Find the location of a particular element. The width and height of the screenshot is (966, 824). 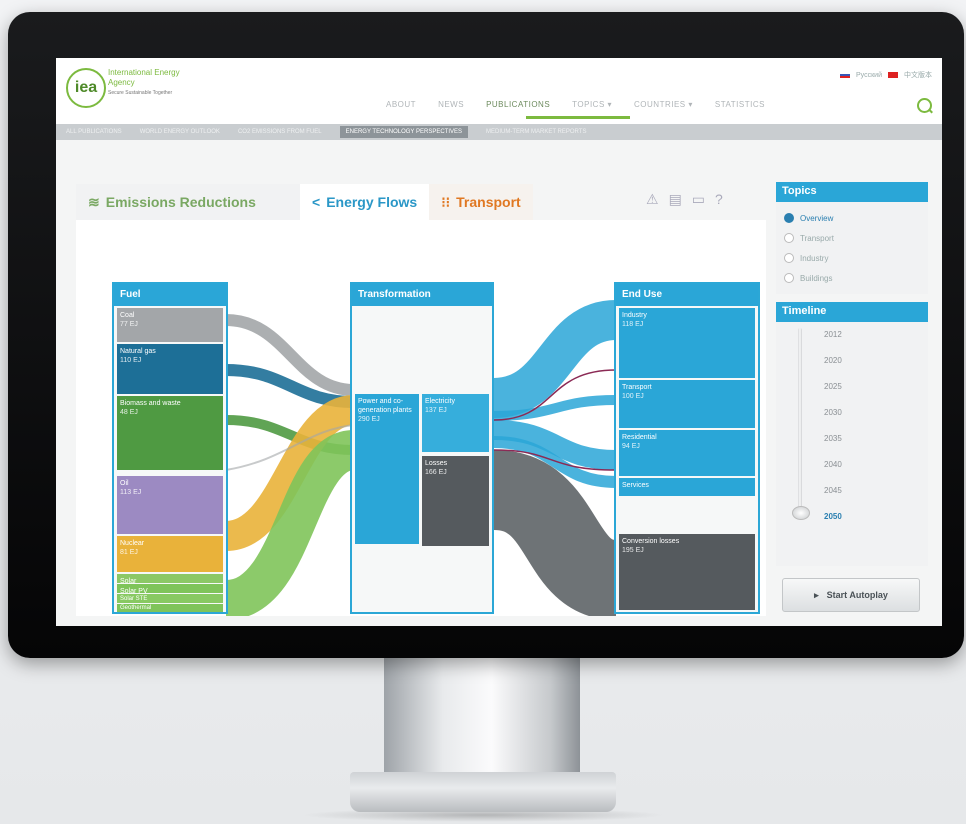

nav-countries: COUNTRIES ▾ is located at coordinates (663, 104).